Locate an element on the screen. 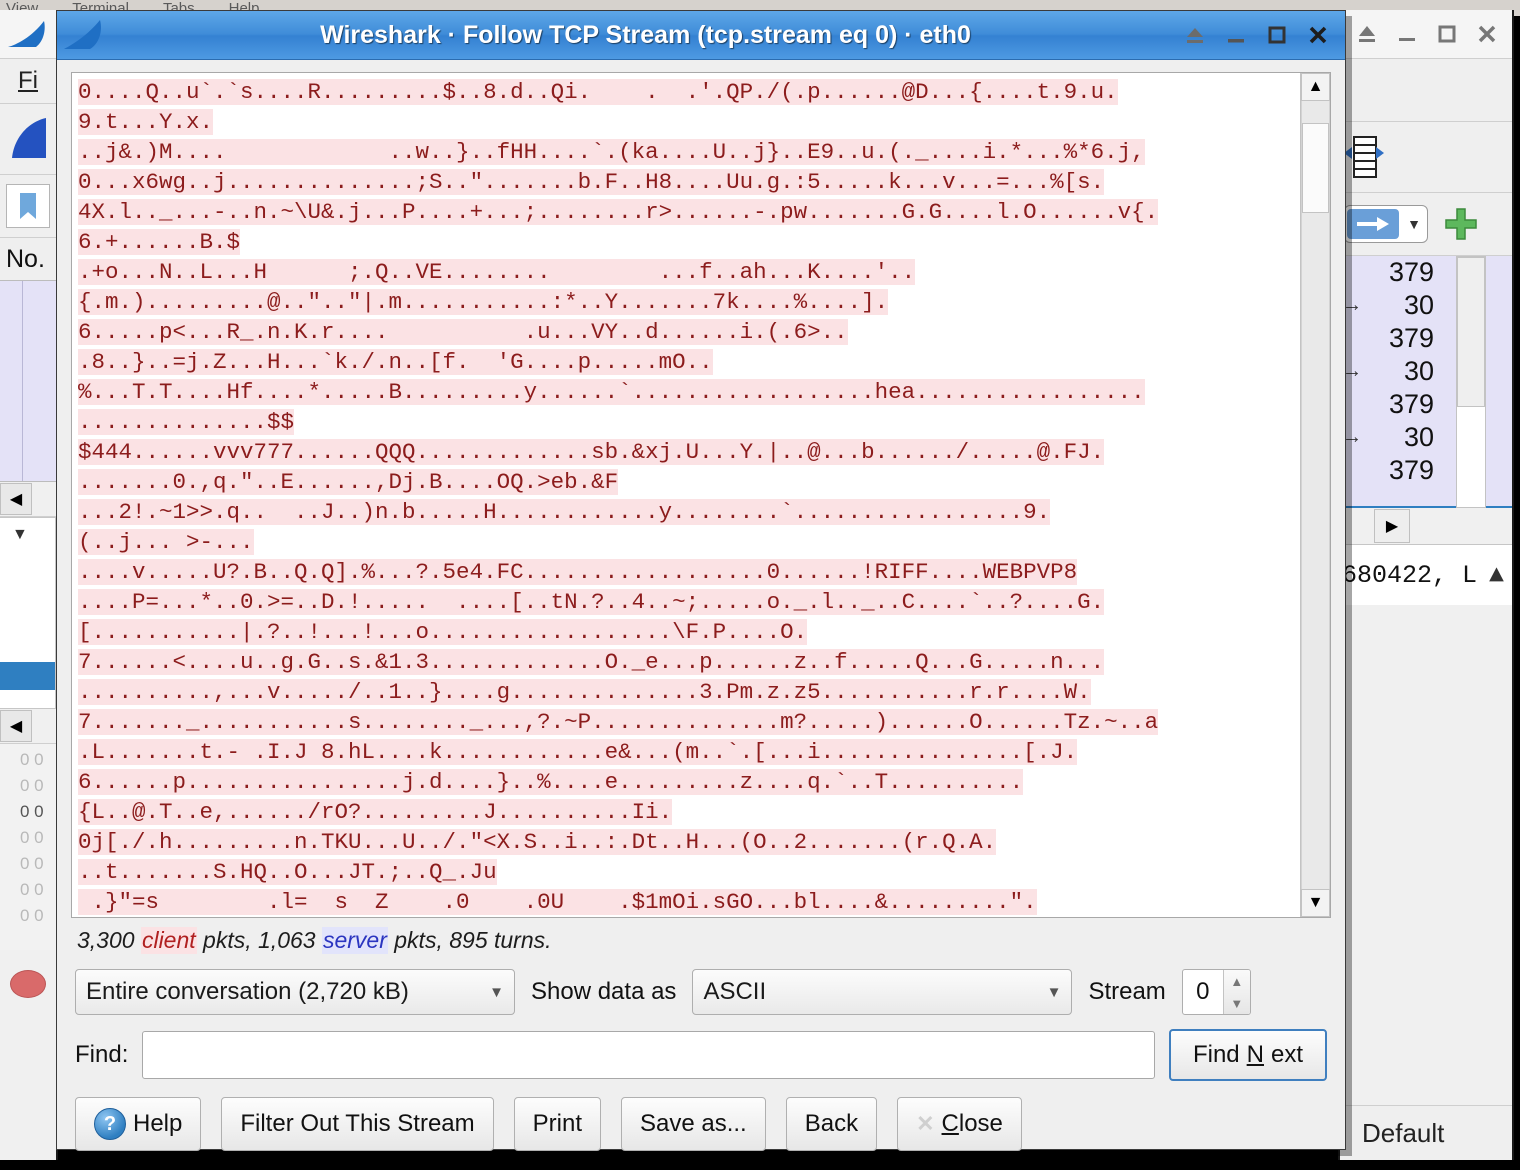 Image resolution: width=1520 pixels, height=1170 pixels. server-suffix: pkts, is located at coordinates (418, 939).